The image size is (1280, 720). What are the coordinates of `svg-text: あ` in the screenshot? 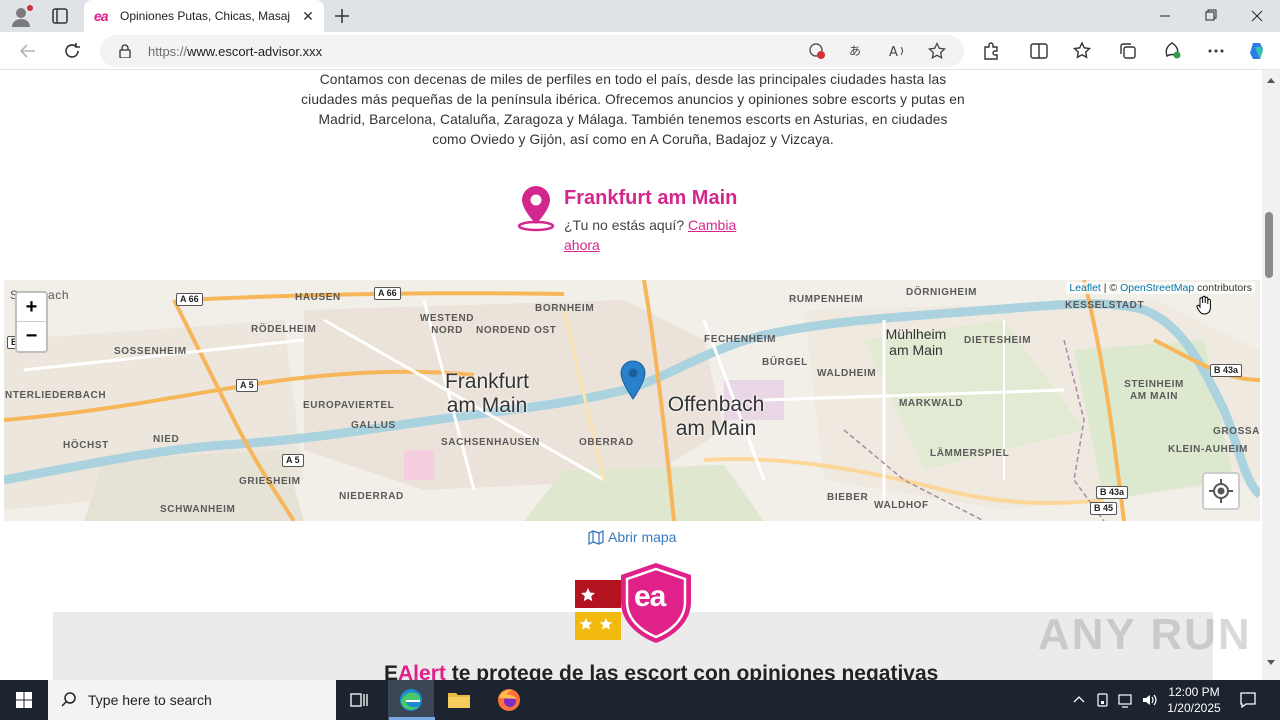 It's located at (855, 51).